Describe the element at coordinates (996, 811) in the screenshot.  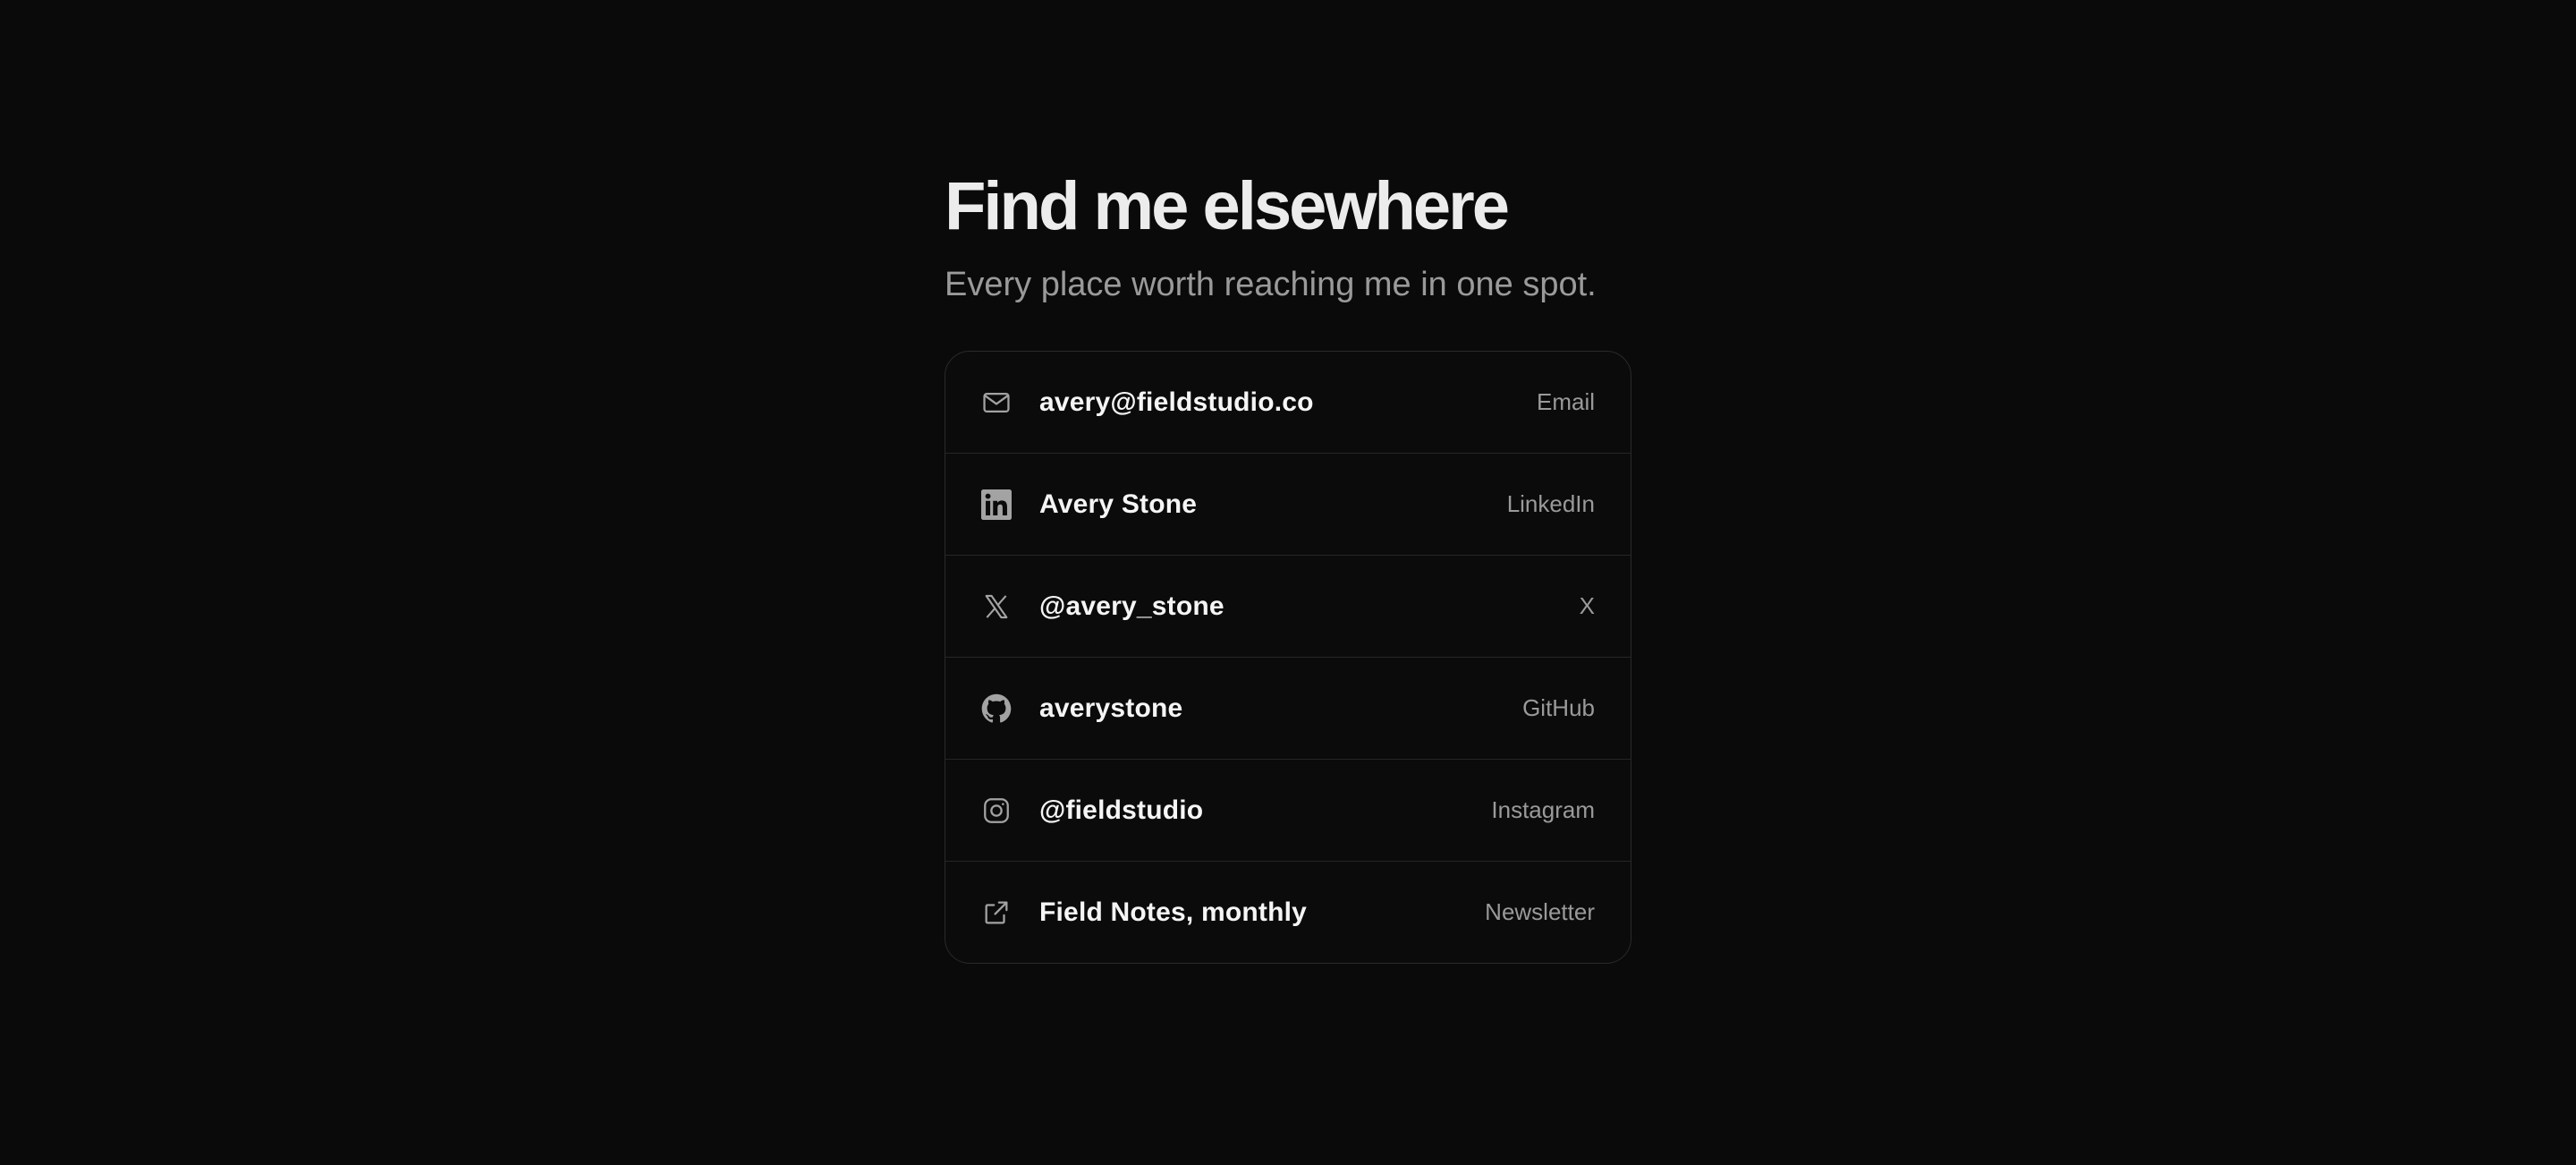
I see `instagram-icon` at that location.